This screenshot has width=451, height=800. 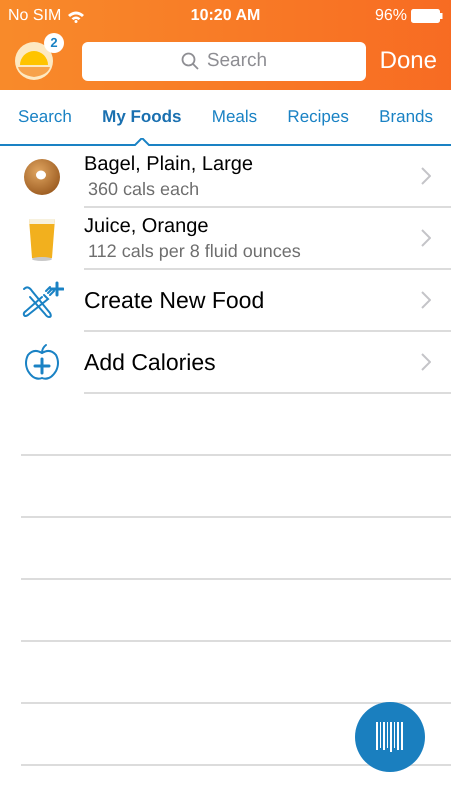 What do you see at coordinates (318, 117) in the screenshot?
I see `tab: Recipes` at bounding box center [318, 117].